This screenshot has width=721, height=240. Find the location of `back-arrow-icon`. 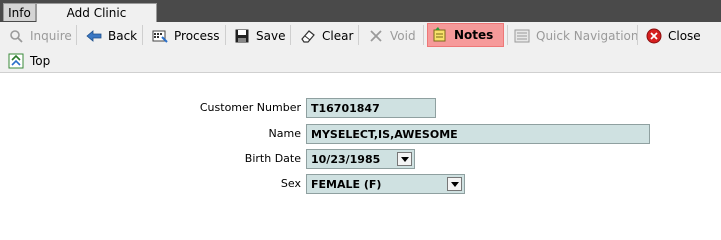

back-arrow-icon is located at coordinates (94, 36).